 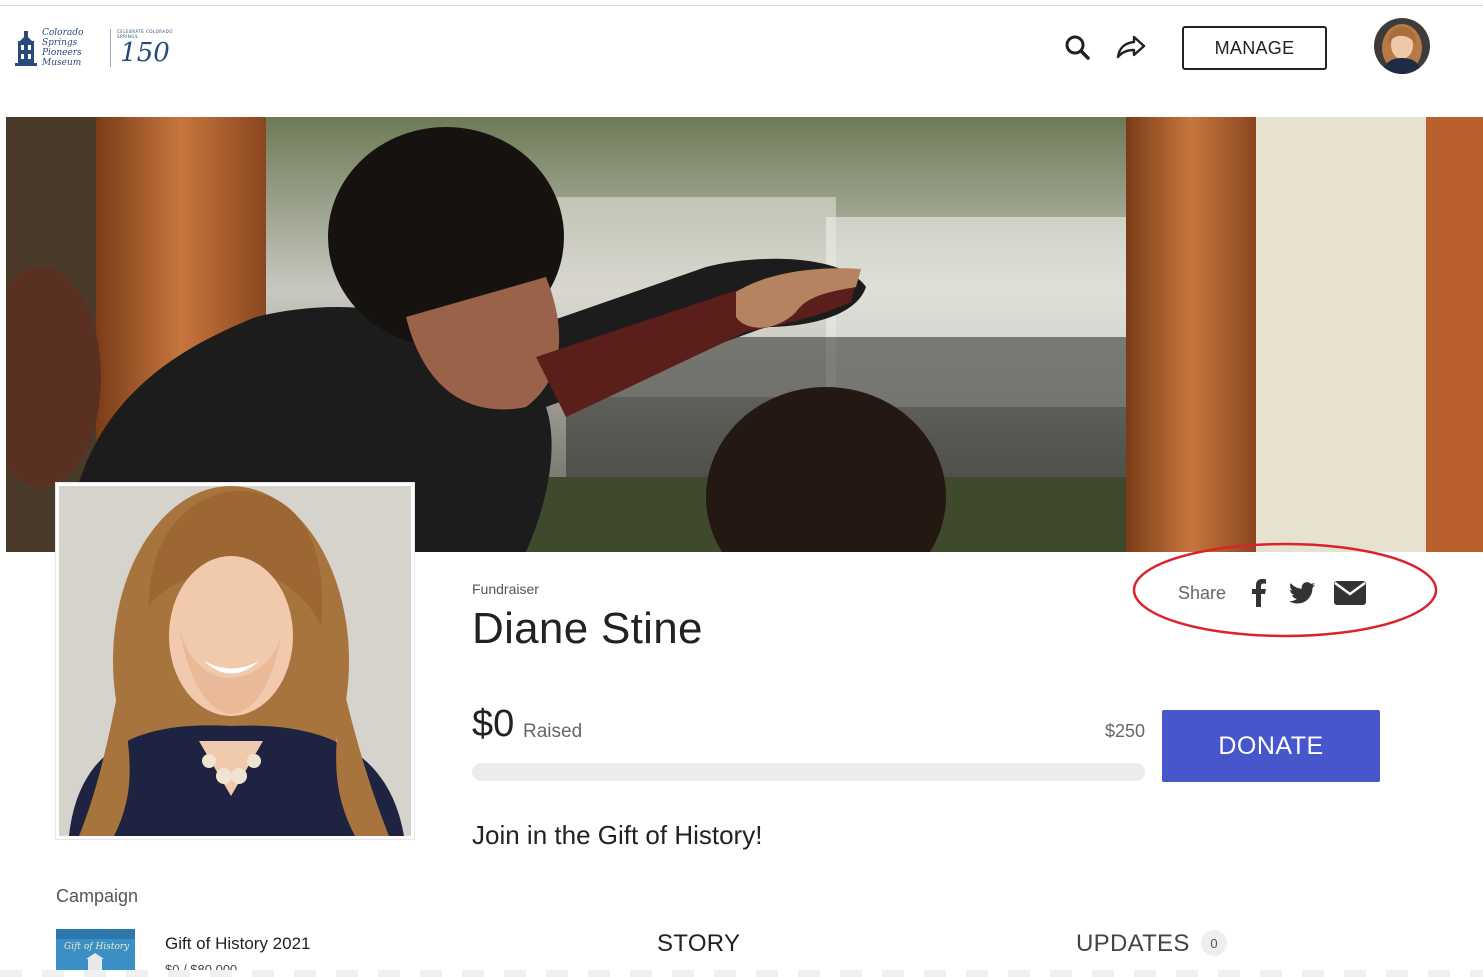 I want to click on share-icon, so click(x=1131, y=47).